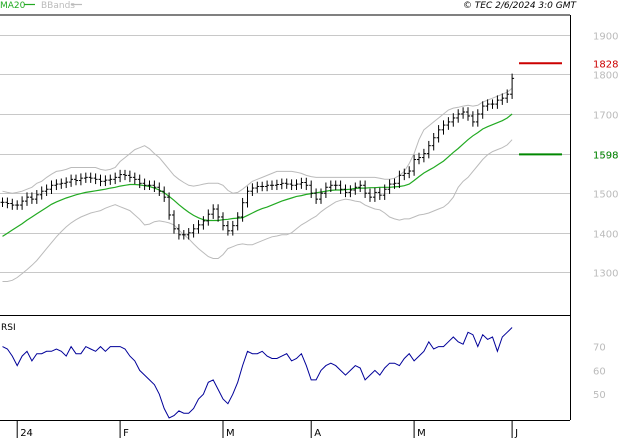 The height and width of the screenshot is (444, 627). Describe the element at coordinates (605, 155) in the screenshot. I see `price-level-label: 1598` at that location.